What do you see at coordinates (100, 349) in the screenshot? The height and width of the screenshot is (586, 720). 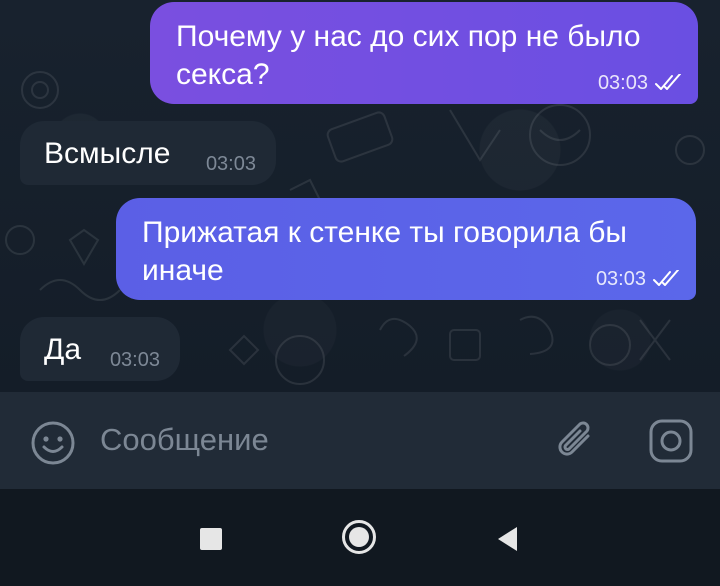 I see `message-bubble-incoming: Да 03:03` at bounding box center [100, 349].